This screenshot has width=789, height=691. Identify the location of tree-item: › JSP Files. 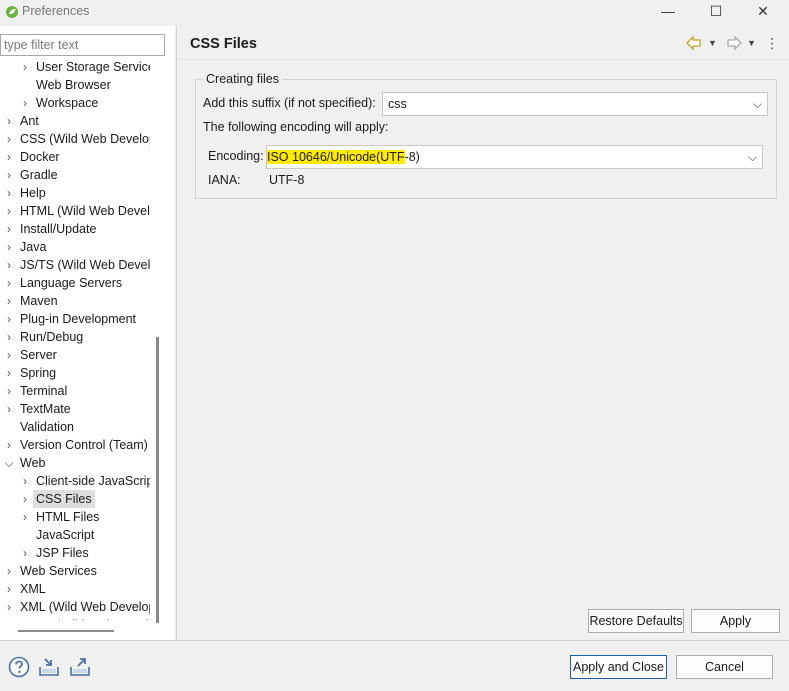
(75, 553).